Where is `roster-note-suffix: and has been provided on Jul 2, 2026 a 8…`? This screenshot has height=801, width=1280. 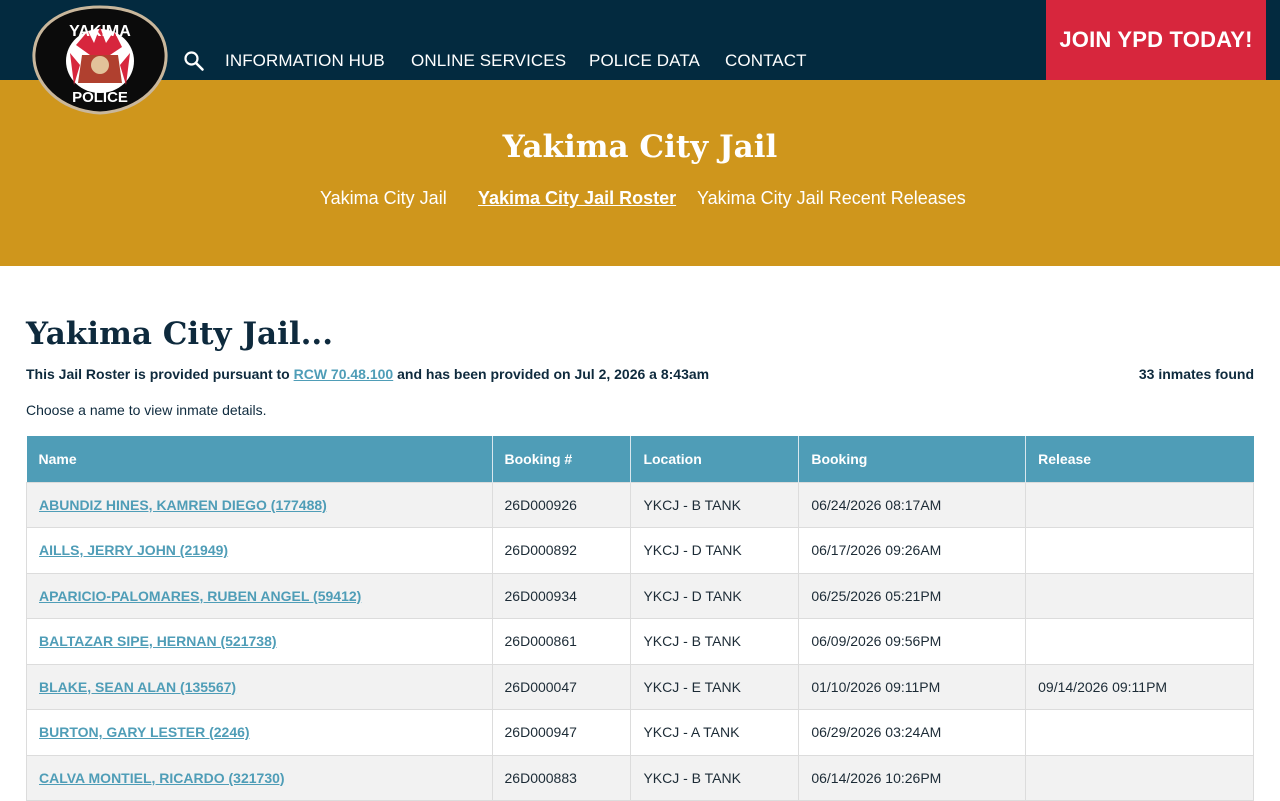 roster-note-suffix: and has been provided on Jul 2, 2026 a 8… is located at coordinates (551, 374).